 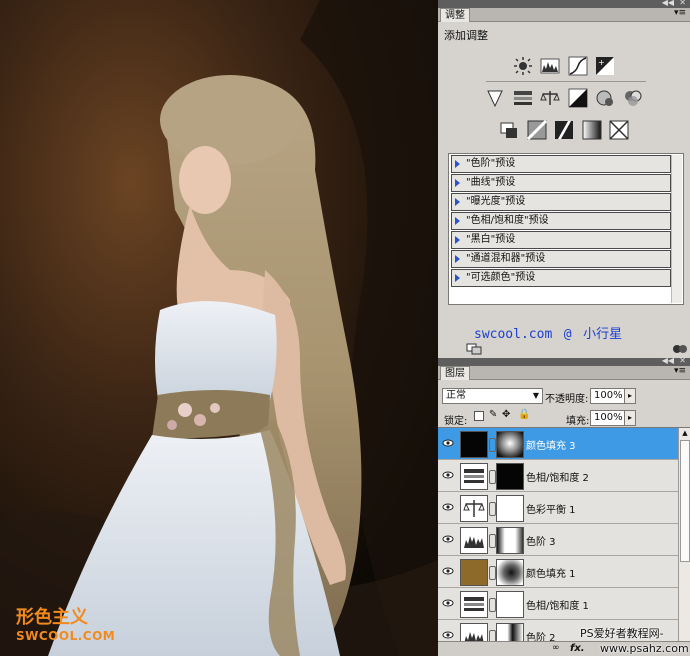 I want to click on footer-watermark: PS爱好者教程网- www.psahz.com, so click(x=635, y=641).